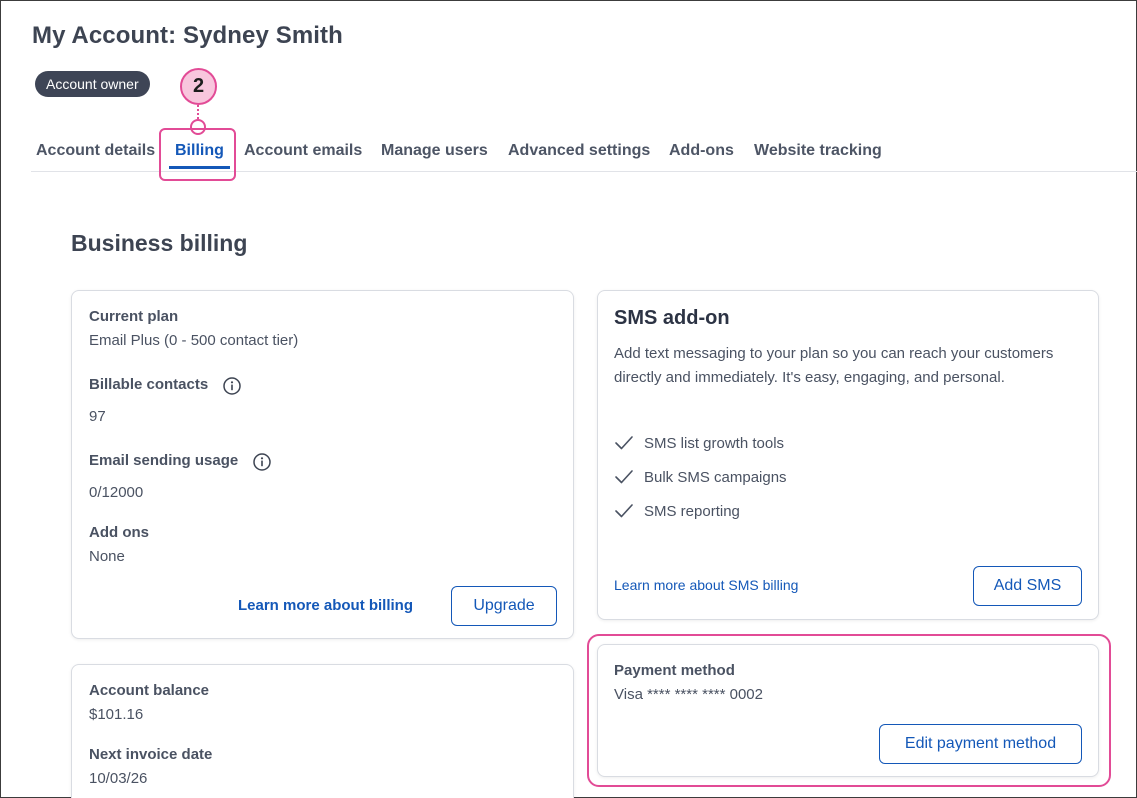 This screenshot has width=1137, height=798. What do you see at coordinates (159, 243) in the screenshot?
I see `section-title: Business billing` at bounding box center [159, 243].